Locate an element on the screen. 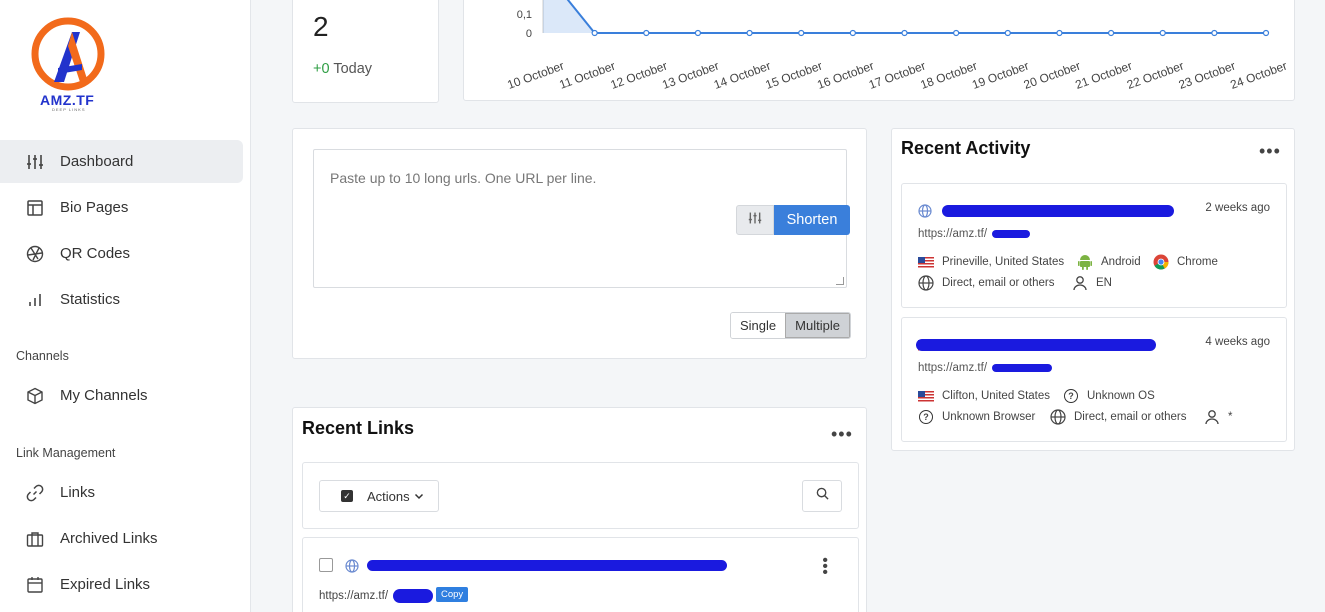 This screenshot has width=1325, height=612. activity-os: Android is located at coordinates (1109, 262).